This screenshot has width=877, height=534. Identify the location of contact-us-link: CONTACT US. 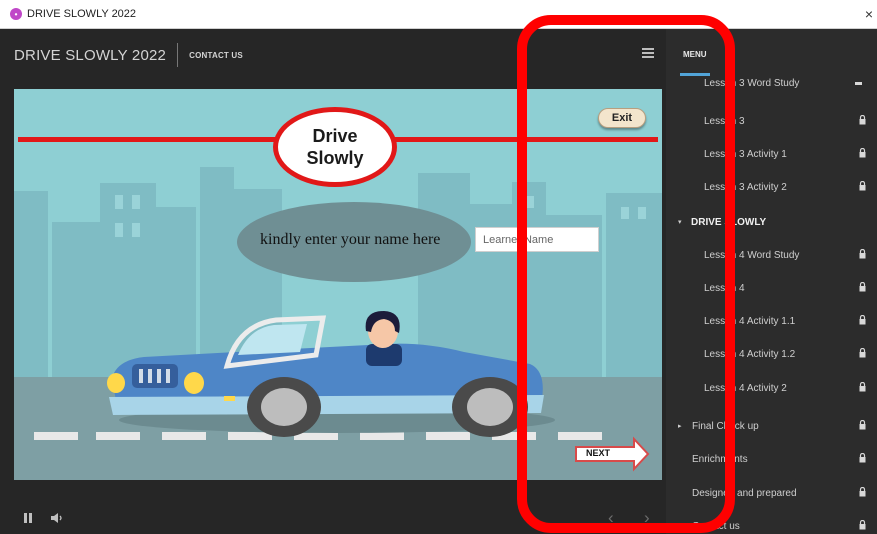
(216, 55).